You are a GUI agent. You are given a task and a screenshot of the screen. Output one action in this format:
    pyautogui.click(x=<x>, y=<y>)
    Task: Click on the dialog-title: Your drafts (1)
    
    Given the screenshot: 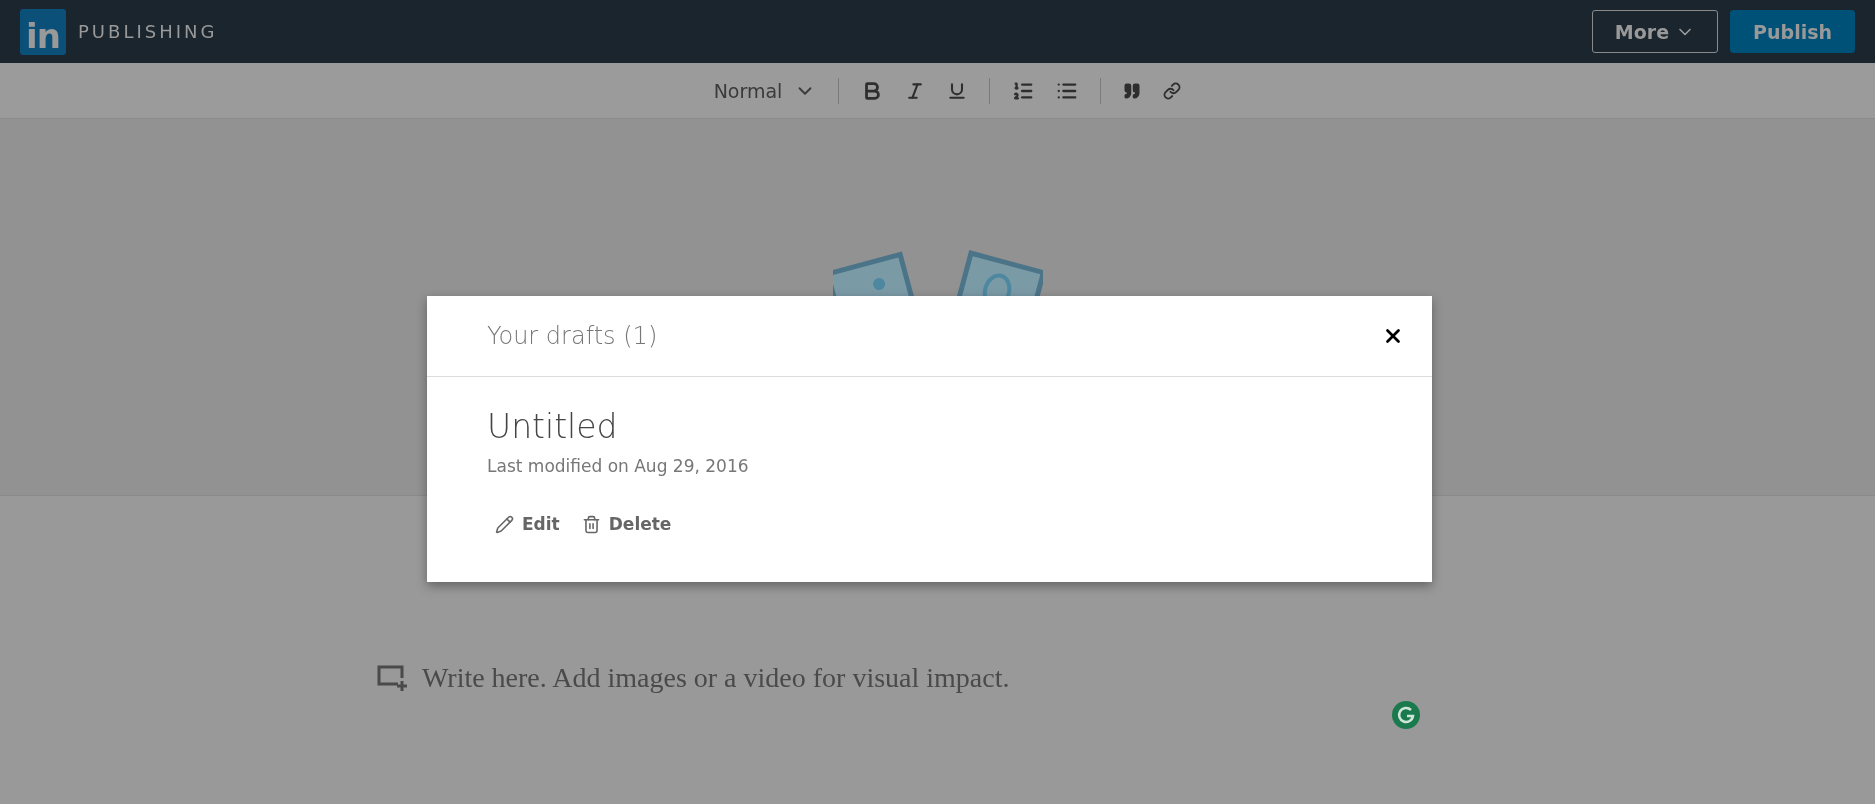 What is the action you would take?
    pyautogui.click(x=573, y=336)
    